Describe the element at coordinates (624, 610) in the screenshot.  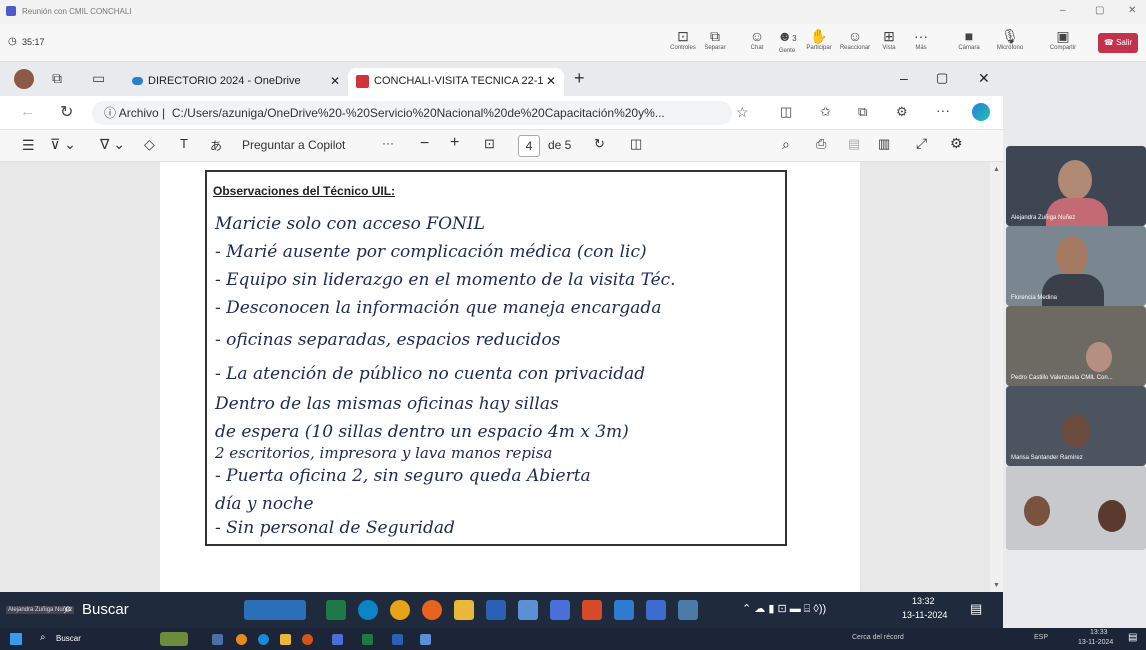
I see `store-icon` at that location.